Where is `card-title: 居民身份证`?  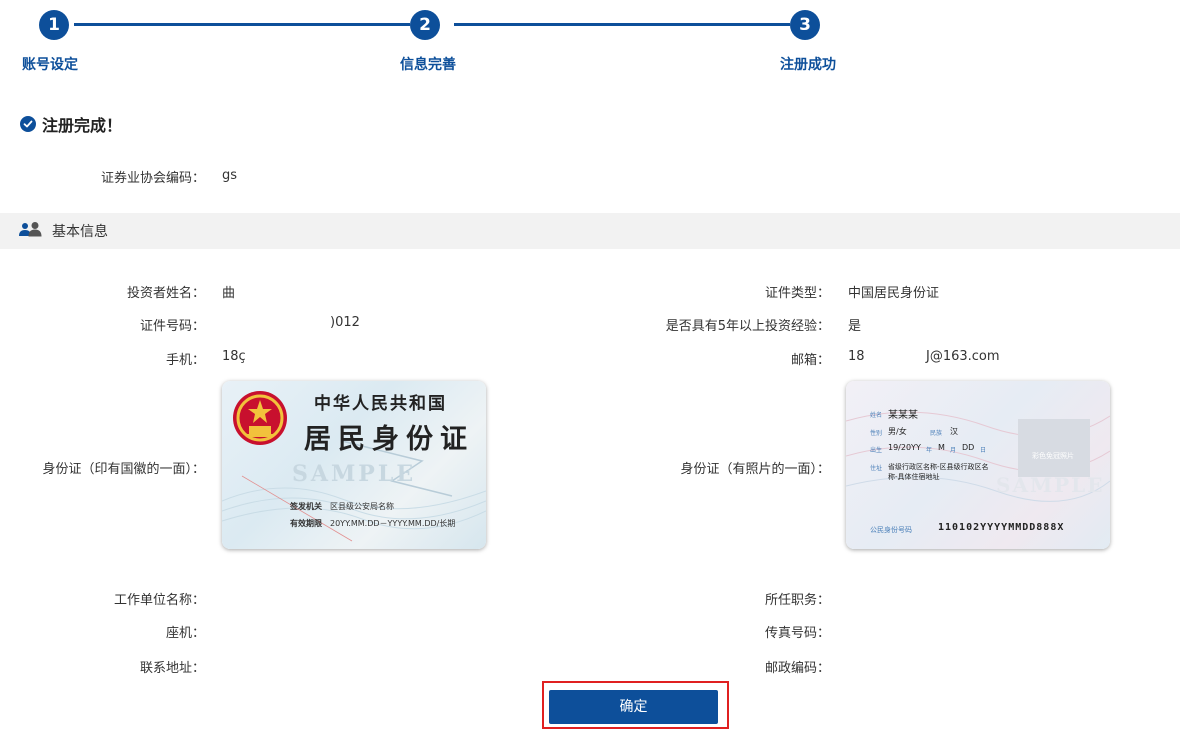
card-title: 居民身份证 is located at coordinates (389, 439).